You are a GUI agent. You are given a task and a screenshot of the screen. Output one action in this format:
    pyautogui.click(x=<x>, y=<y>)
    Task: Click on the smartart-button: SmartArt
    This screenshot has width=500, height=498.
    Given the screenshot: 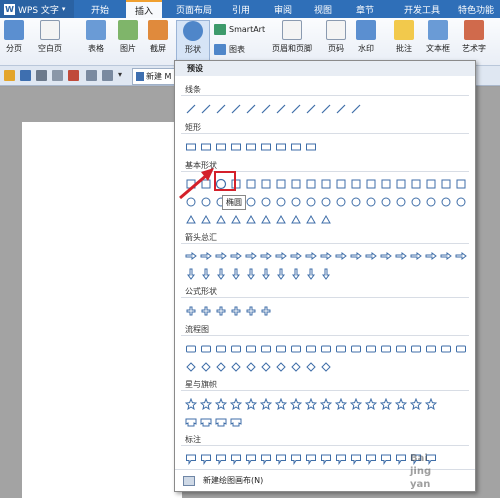 What is the action you would take?
    pyautogui.click(x=239, y=29)
    